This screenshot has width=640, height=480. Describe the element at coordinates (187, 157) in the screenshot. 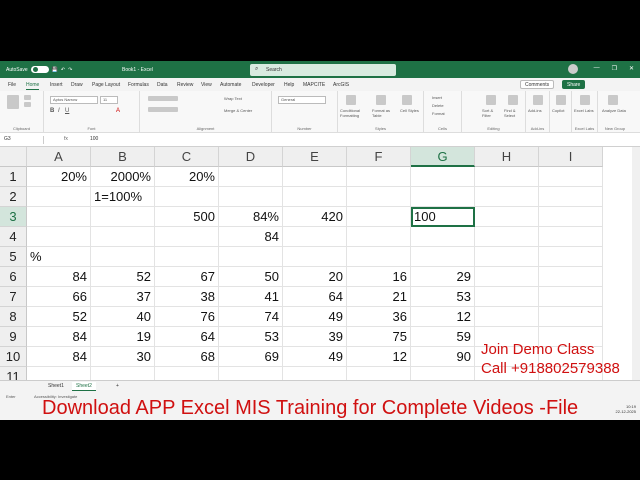

I see `column-header-c: C` at that location.